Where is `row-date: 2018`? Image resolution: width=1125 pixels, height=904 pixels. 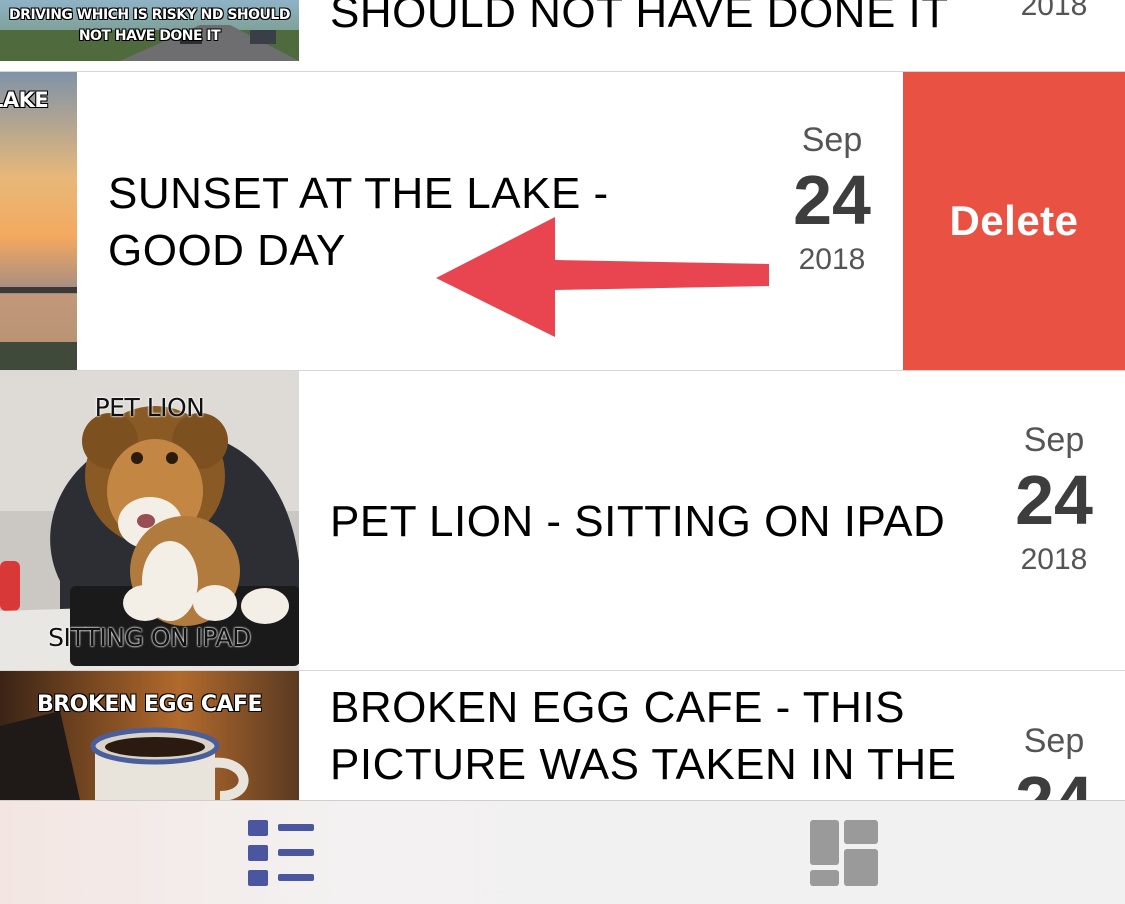 row-date: 2018 is located at coordinates (1054, 13).